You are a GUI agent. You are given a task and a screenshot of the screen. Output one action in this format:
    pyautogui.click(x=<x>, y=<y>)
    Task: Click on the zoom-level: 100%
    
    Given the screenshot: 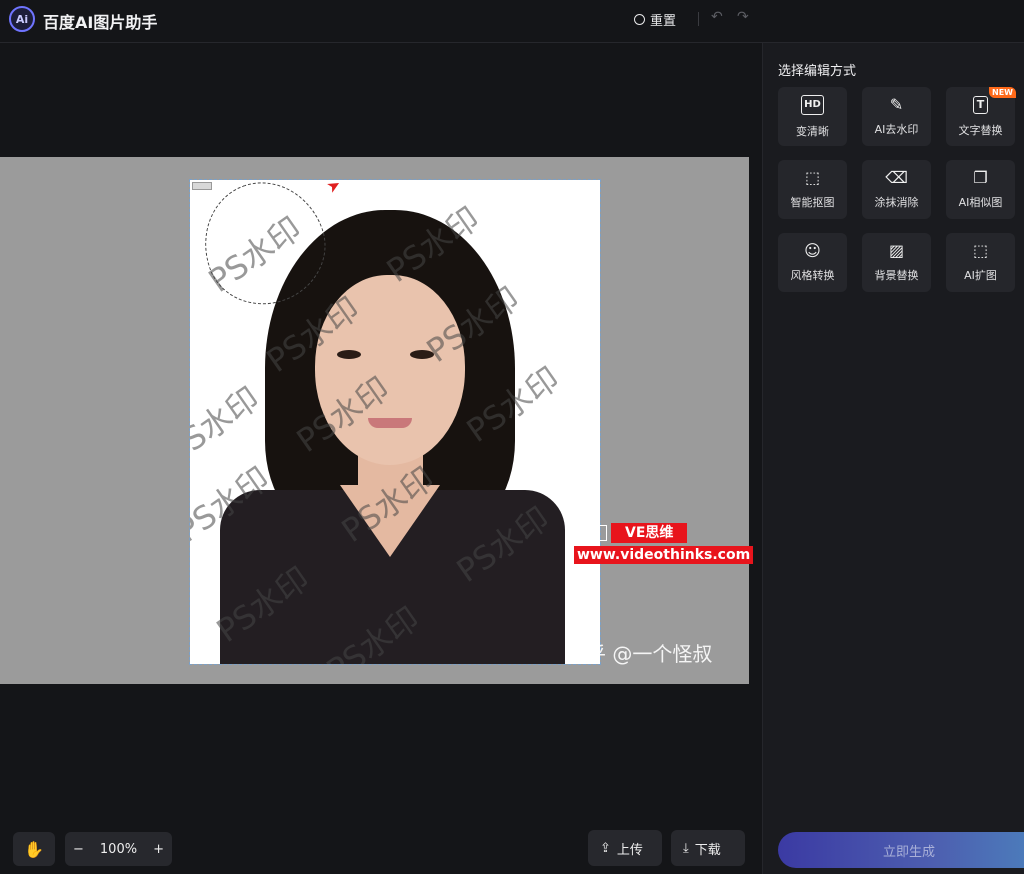 What is the action you would take?
    pyautogui.click(x=118, y=849)
    